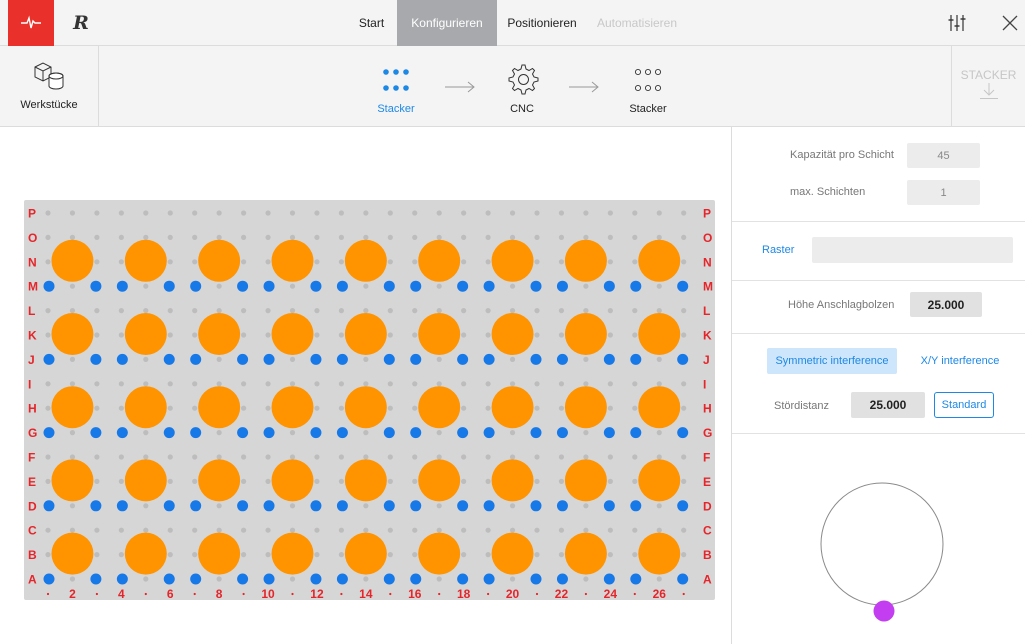 Image resolution: width=1025 pixels, height=644 pixels. Describe the element at coordinates (882, 544) in the screenshot. I see `rotation-circle` at that location.